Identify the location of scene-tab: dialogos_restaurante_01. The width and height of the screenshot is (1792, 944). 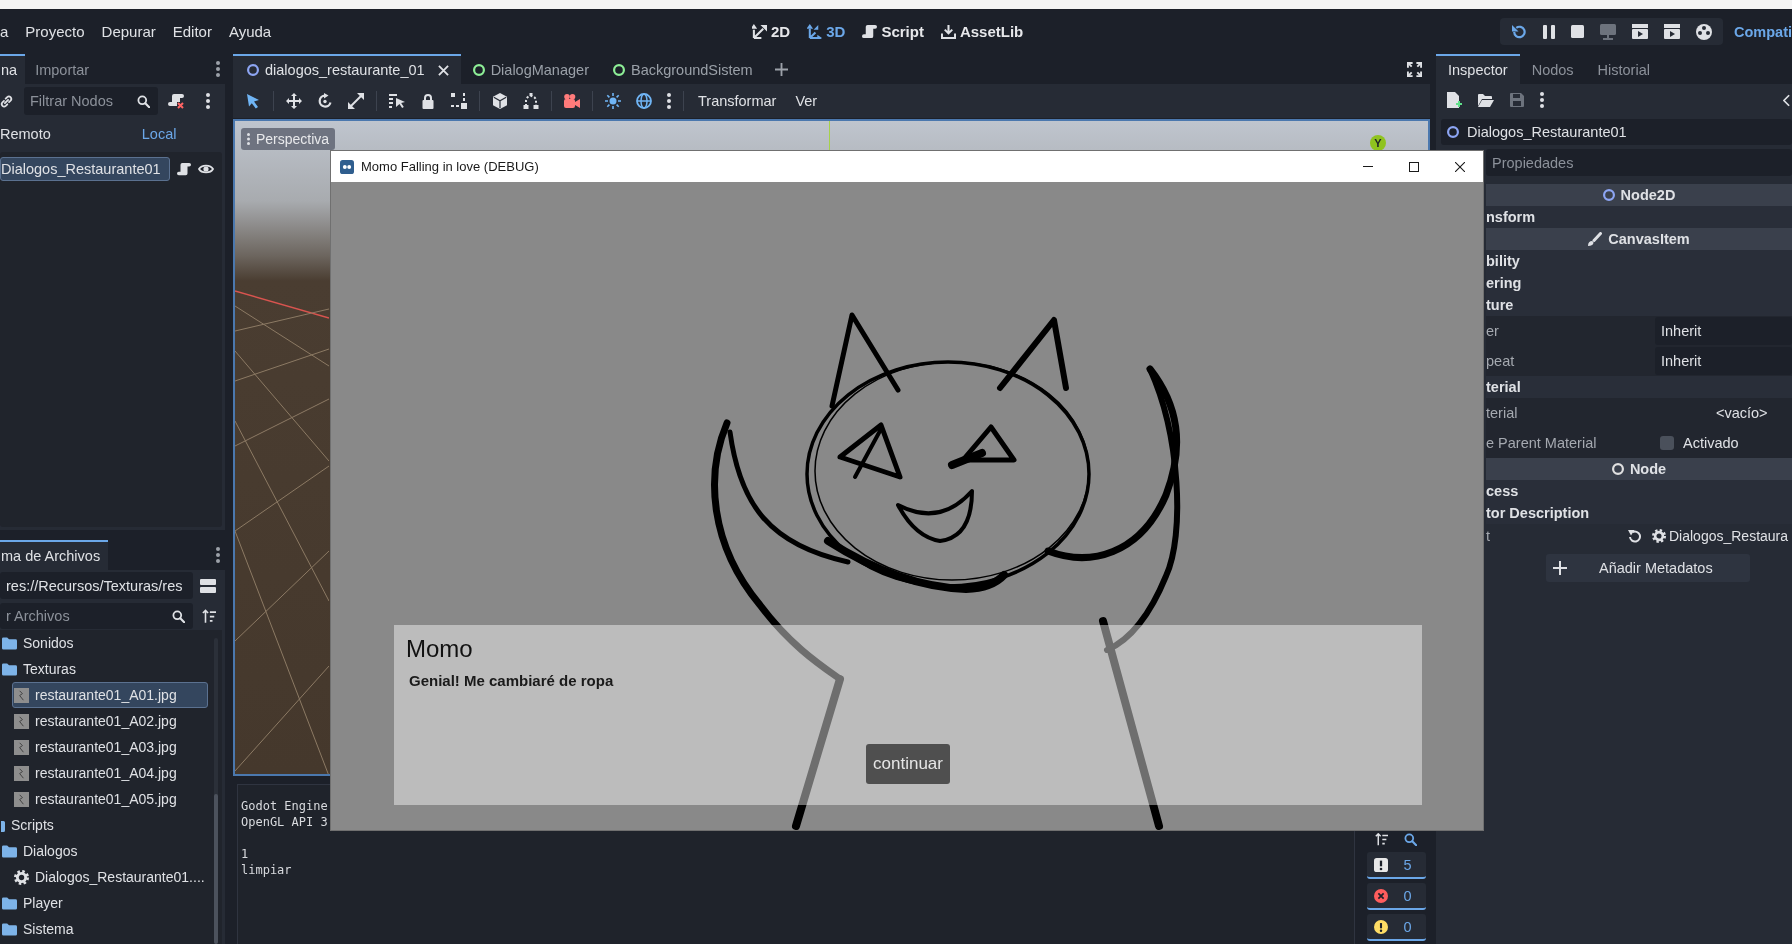
(347, 69).